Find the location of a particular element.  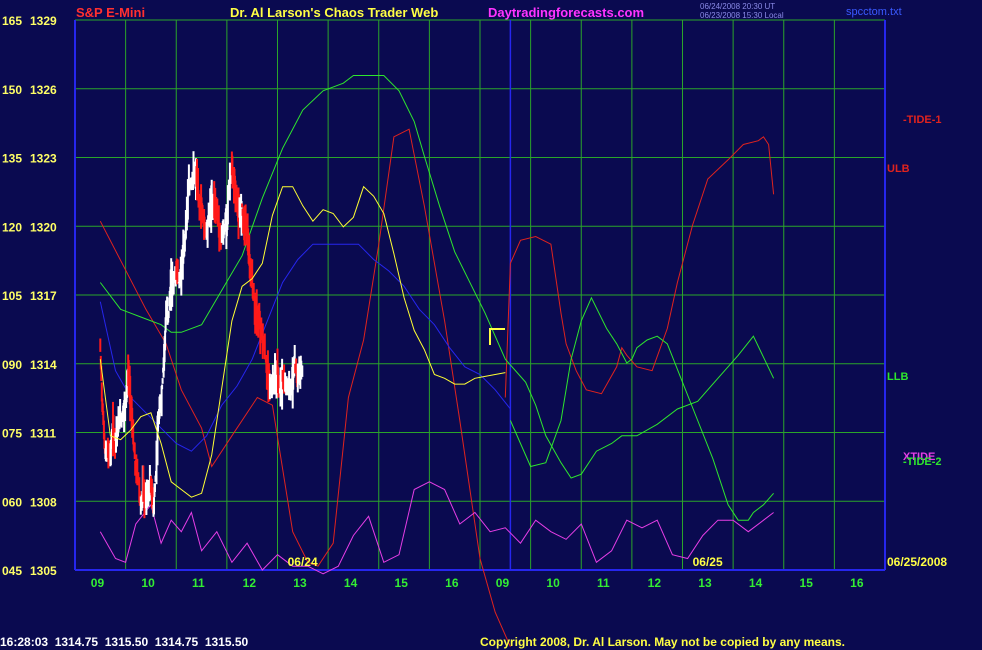

y-tick-price: 1317 is located at coordinates (43, 296).